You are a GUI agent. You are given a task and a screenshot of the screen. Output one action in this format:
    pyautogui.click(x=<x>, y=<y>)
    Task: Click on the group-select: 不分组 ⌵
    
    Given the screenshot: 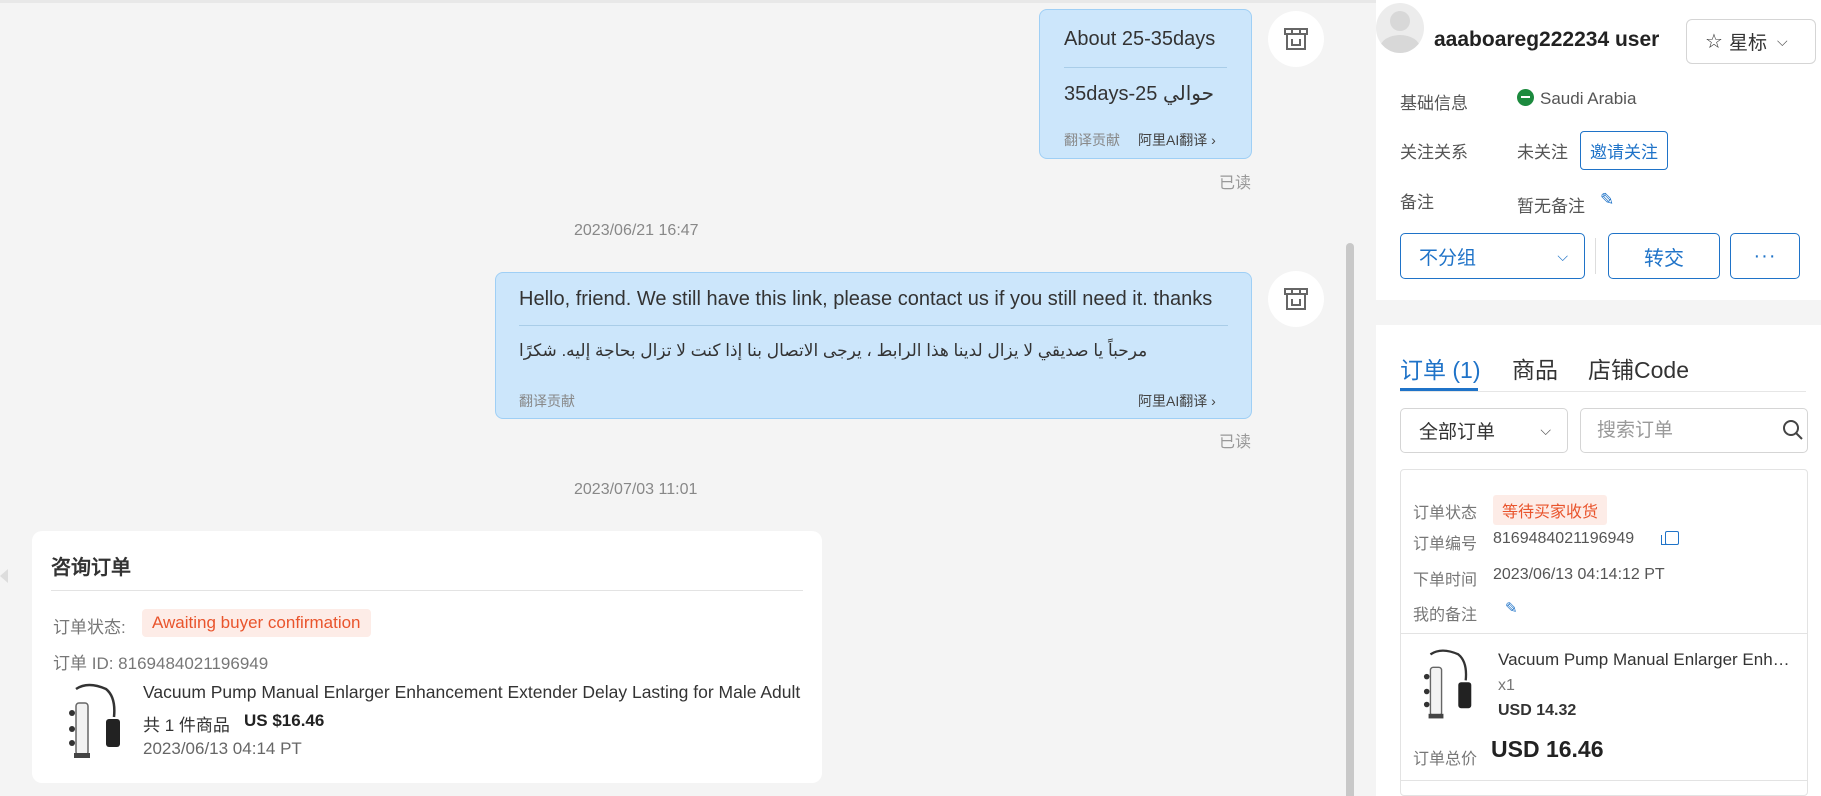 What is the action you would take?
    pyautogui.click(x=1492, y=256)
    